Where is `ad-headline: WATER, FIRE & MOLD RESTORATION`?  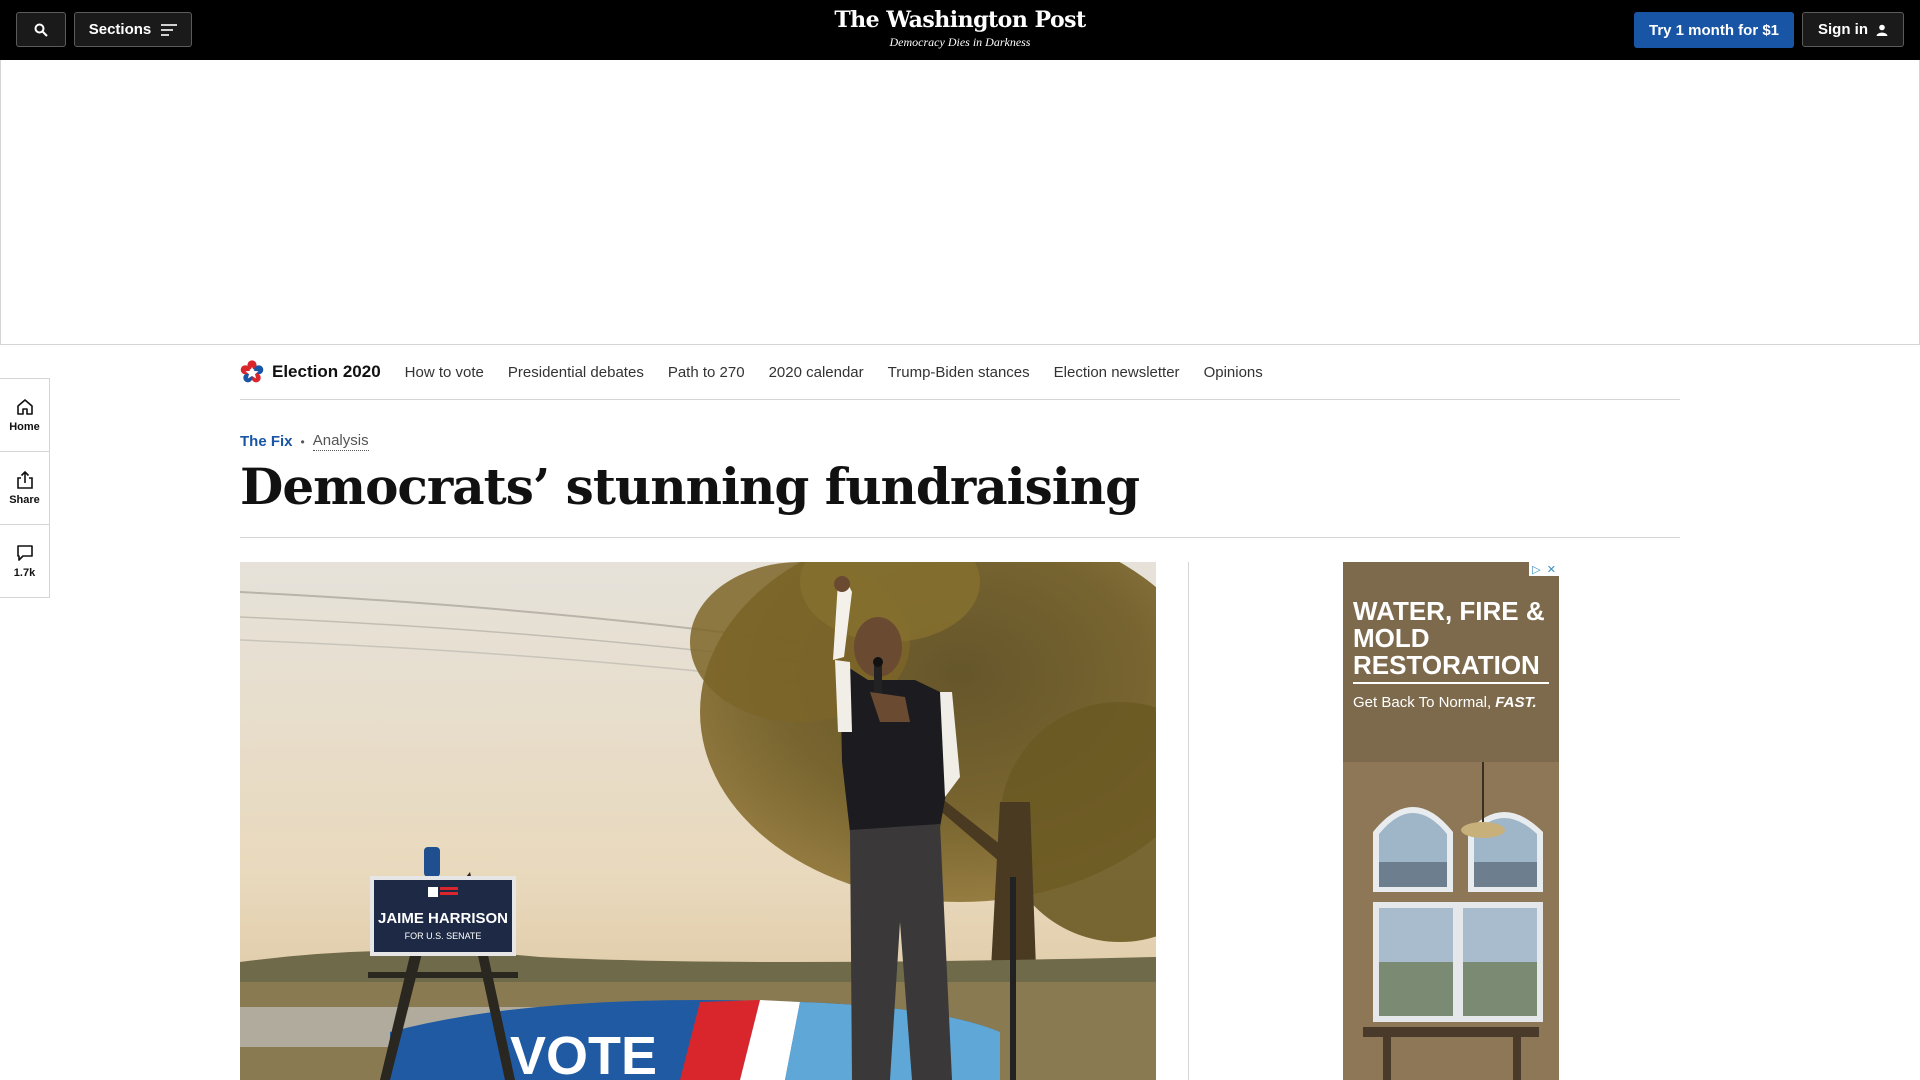
ad-headline: WATER, FIRE & MOLD RESTORATION is located at coordinates (1449, 638).